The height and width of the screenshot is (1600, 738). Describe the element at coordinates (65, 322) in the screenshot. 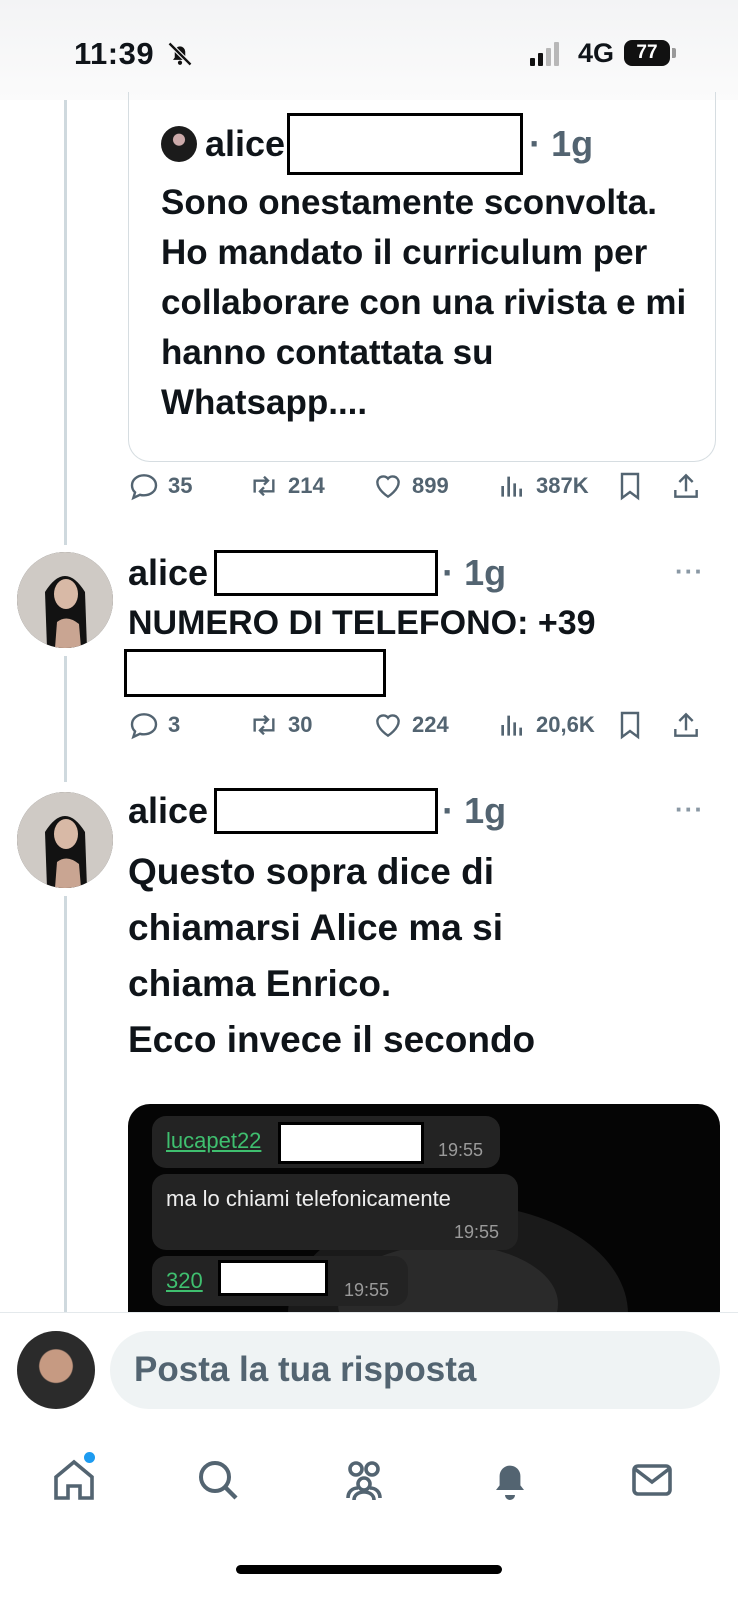

I see `thread-line` at that location.